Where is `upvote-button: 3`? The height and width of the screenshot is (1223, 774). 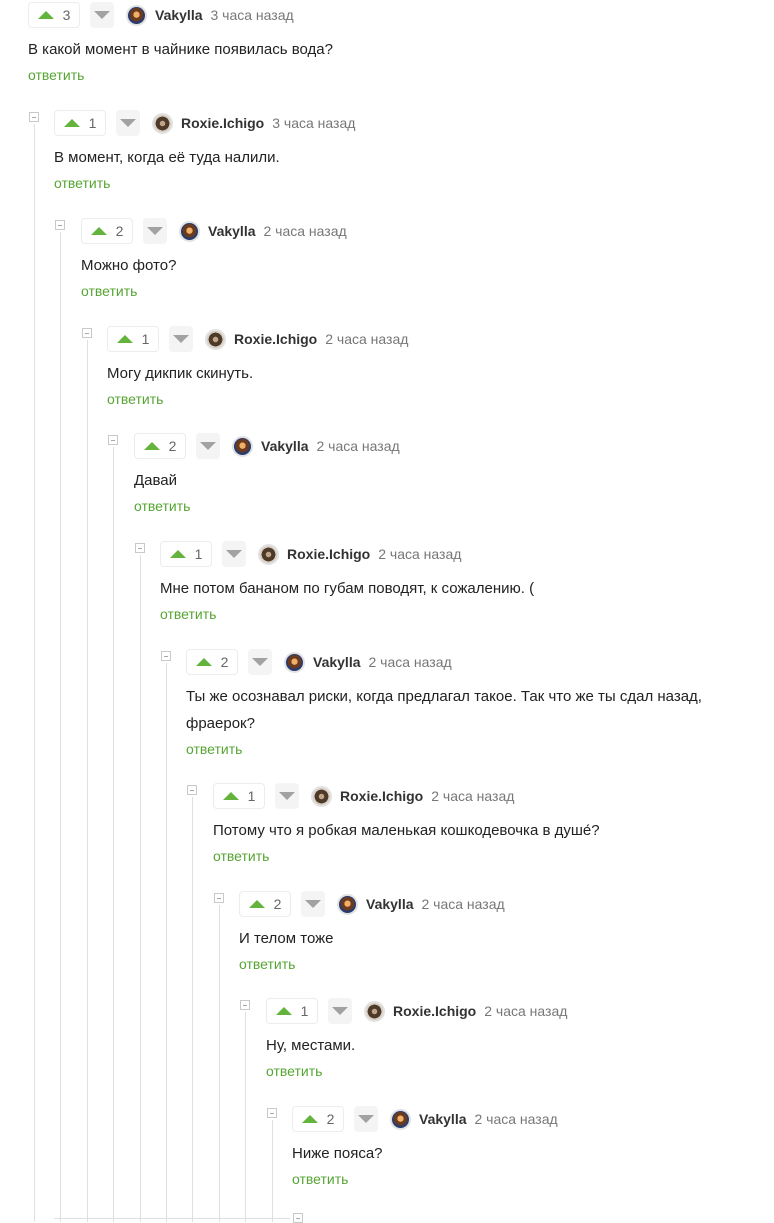
upvote-button: 3 is located at coordinates (54, 15).